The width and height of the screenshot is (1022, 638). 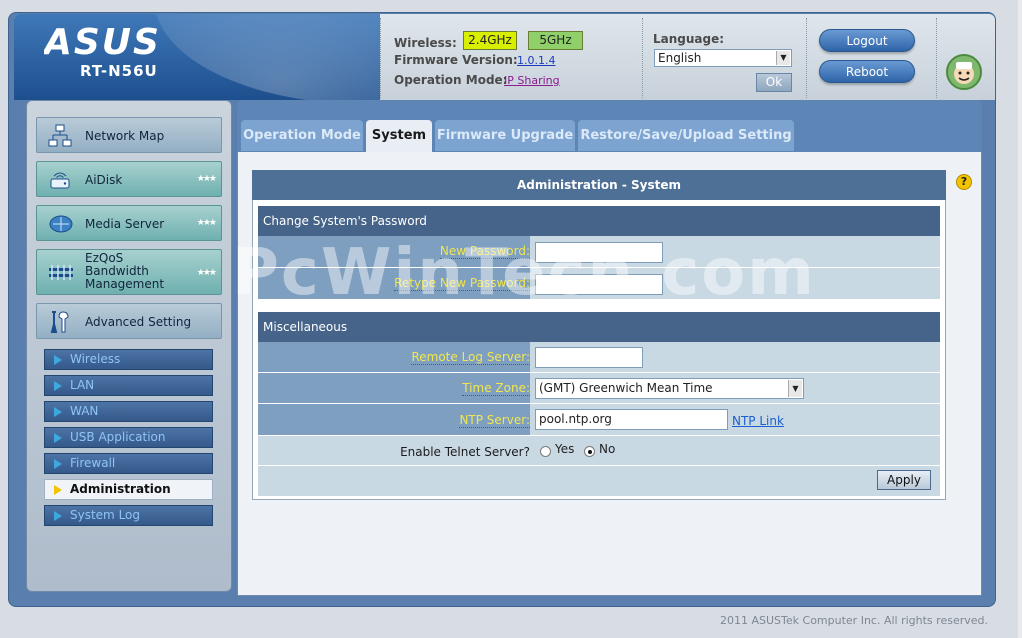 I want to click on timezone-value: (GMT) Greenwich Mean Time, so click(x=626, y=388).